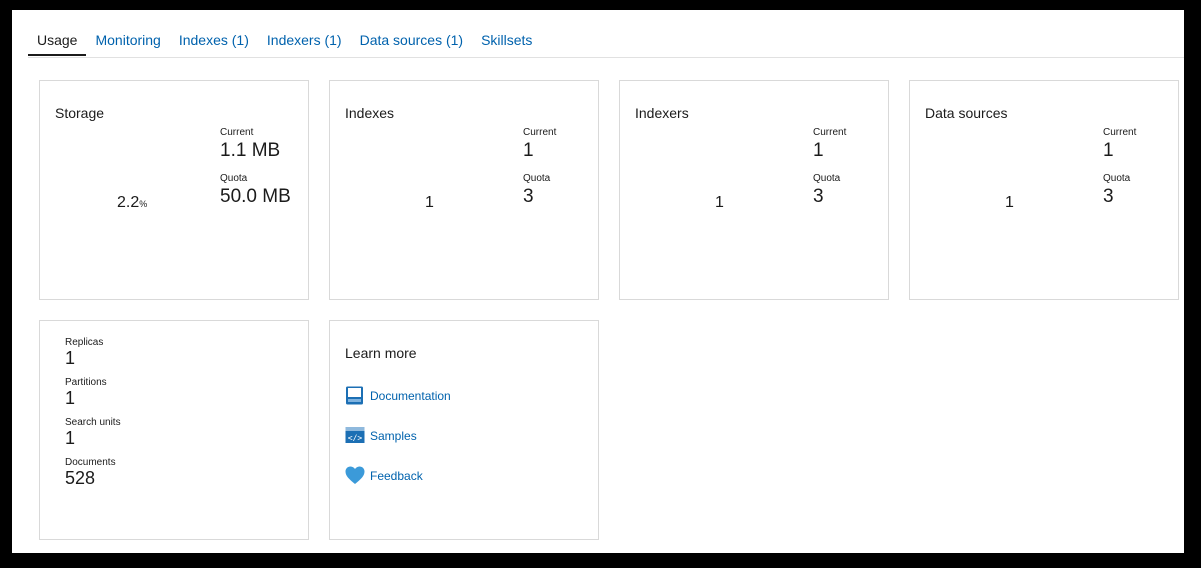  I want to click on feedback-link: Feedback, so click(384, 475).